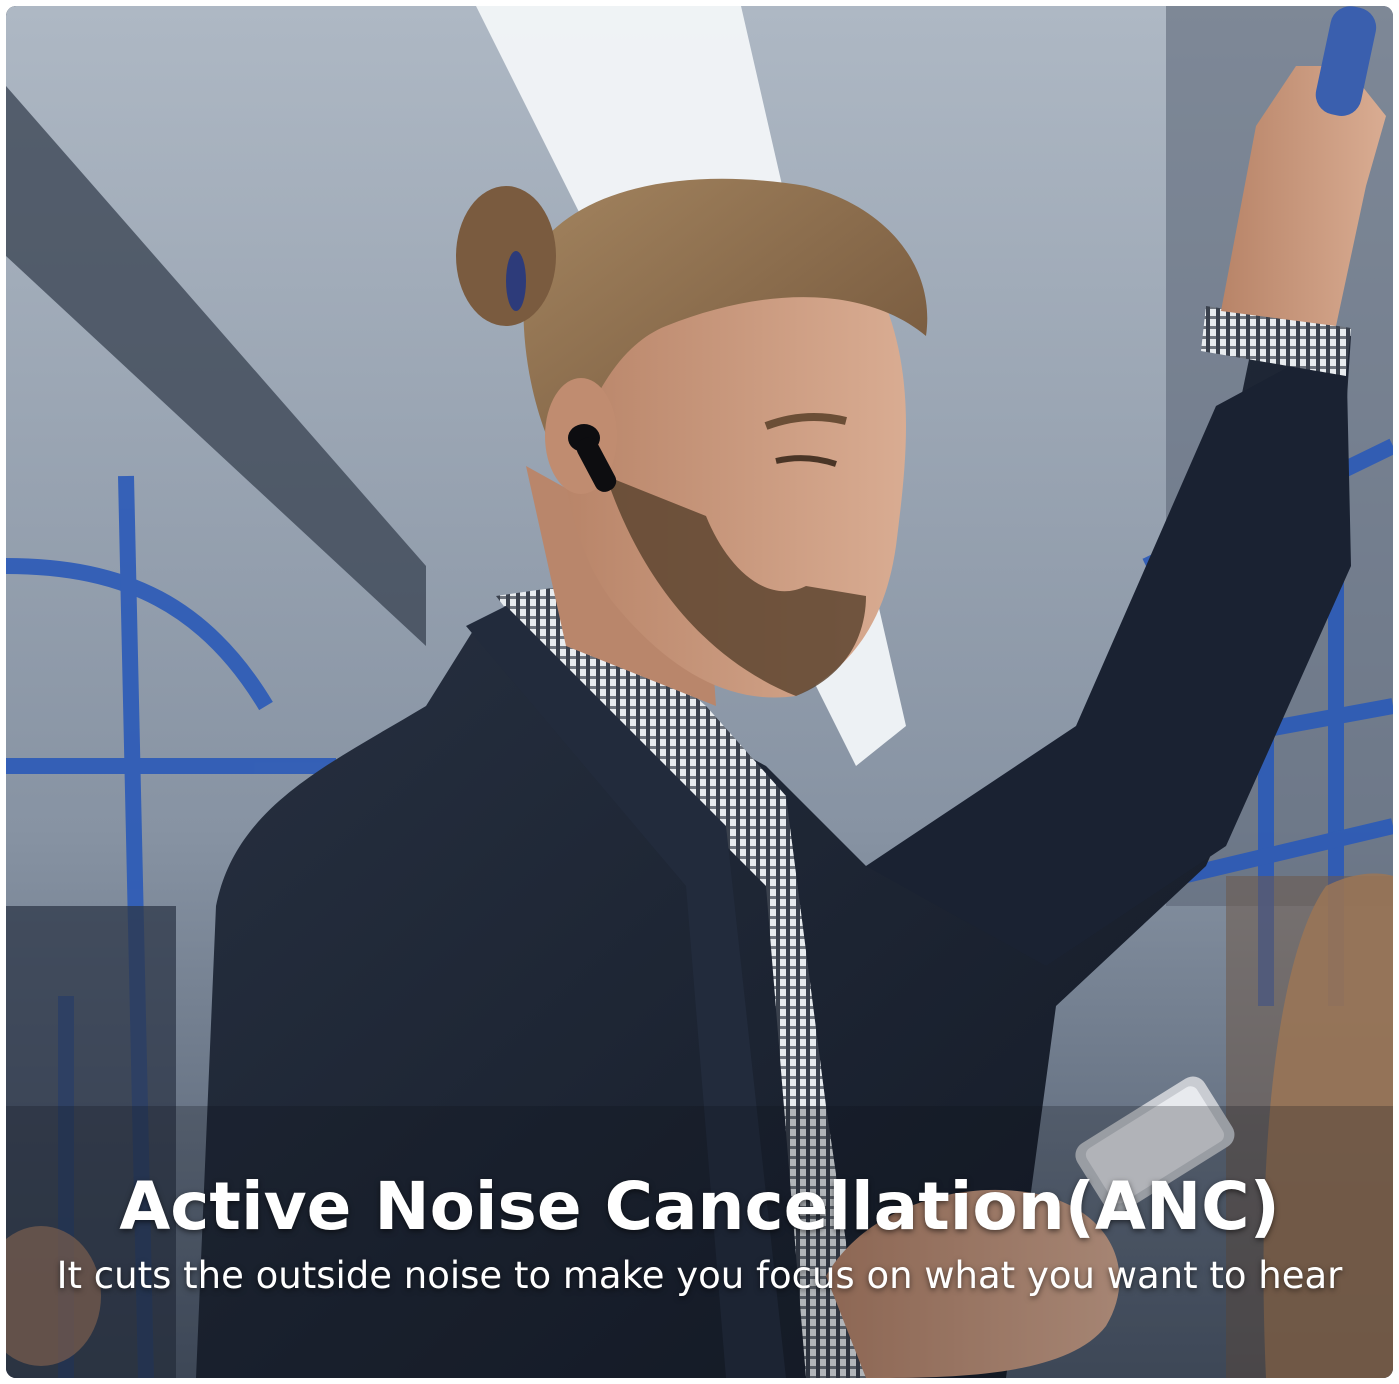 The image size is (1399, 1384). Describe the element at coordinates (506, 256) in the screenshot. I see `hair-bun` at that location.